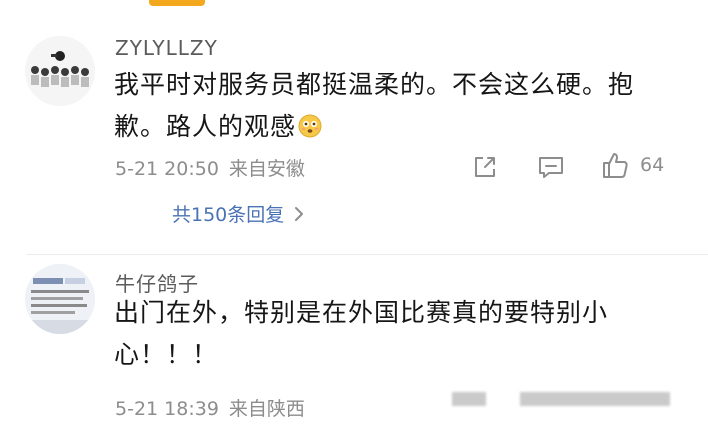 Image resolution: width=708 pixels, height=438 pixels. I want to click on avatar-group-photo-icon, so click(60, 71).